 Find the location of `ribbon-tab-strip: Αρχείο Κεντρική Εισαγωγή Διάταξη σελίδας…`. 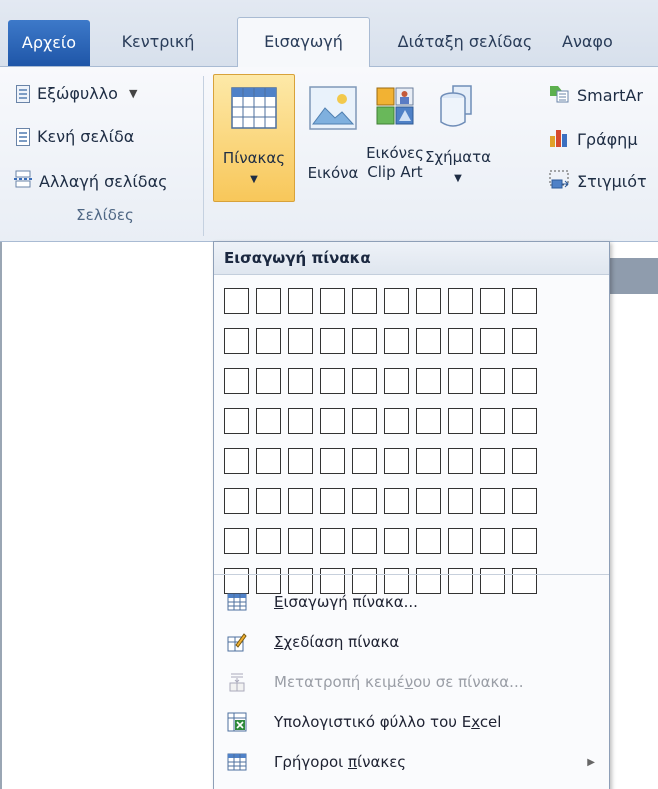

ribbon-tab-strip: Αρχείο Κεντρική Εισαγωγή Διάταξη σελίδας… is located at coordinates (329, 33).